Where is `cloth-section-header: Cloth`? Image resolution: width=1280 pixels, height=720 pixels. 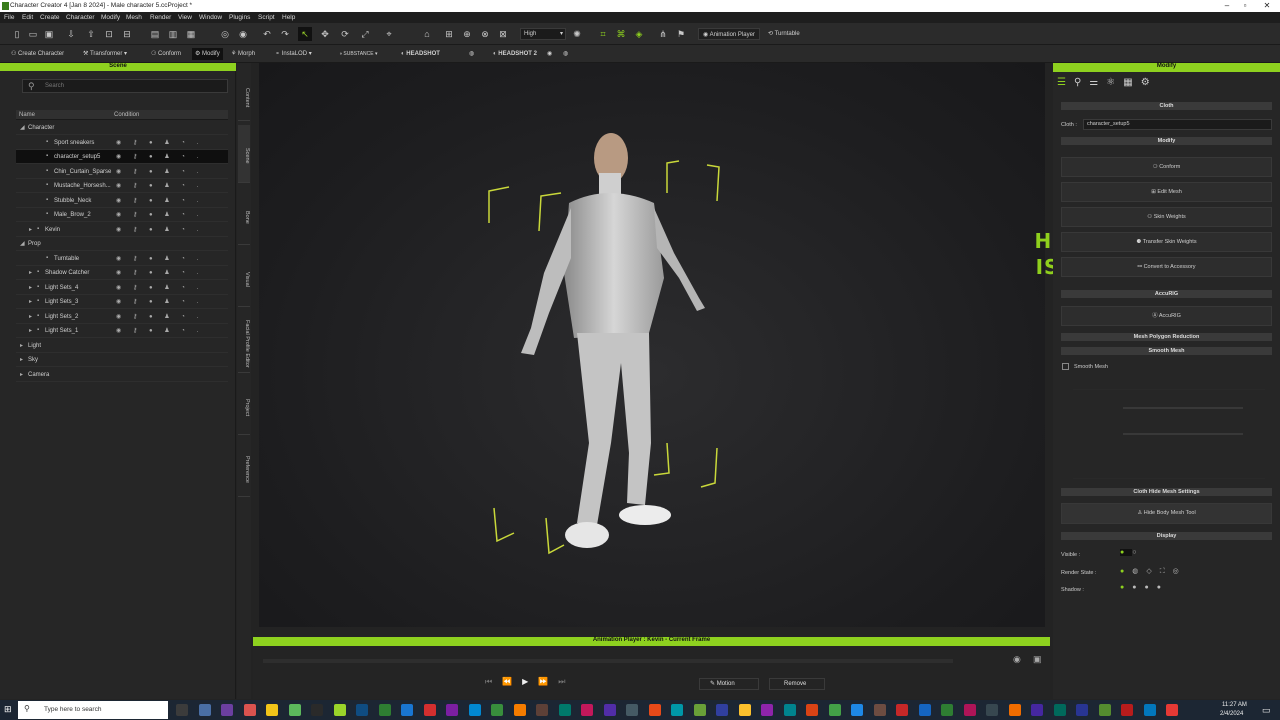 cloth-section-header: Cloth is located at coordinates (1166, 106).